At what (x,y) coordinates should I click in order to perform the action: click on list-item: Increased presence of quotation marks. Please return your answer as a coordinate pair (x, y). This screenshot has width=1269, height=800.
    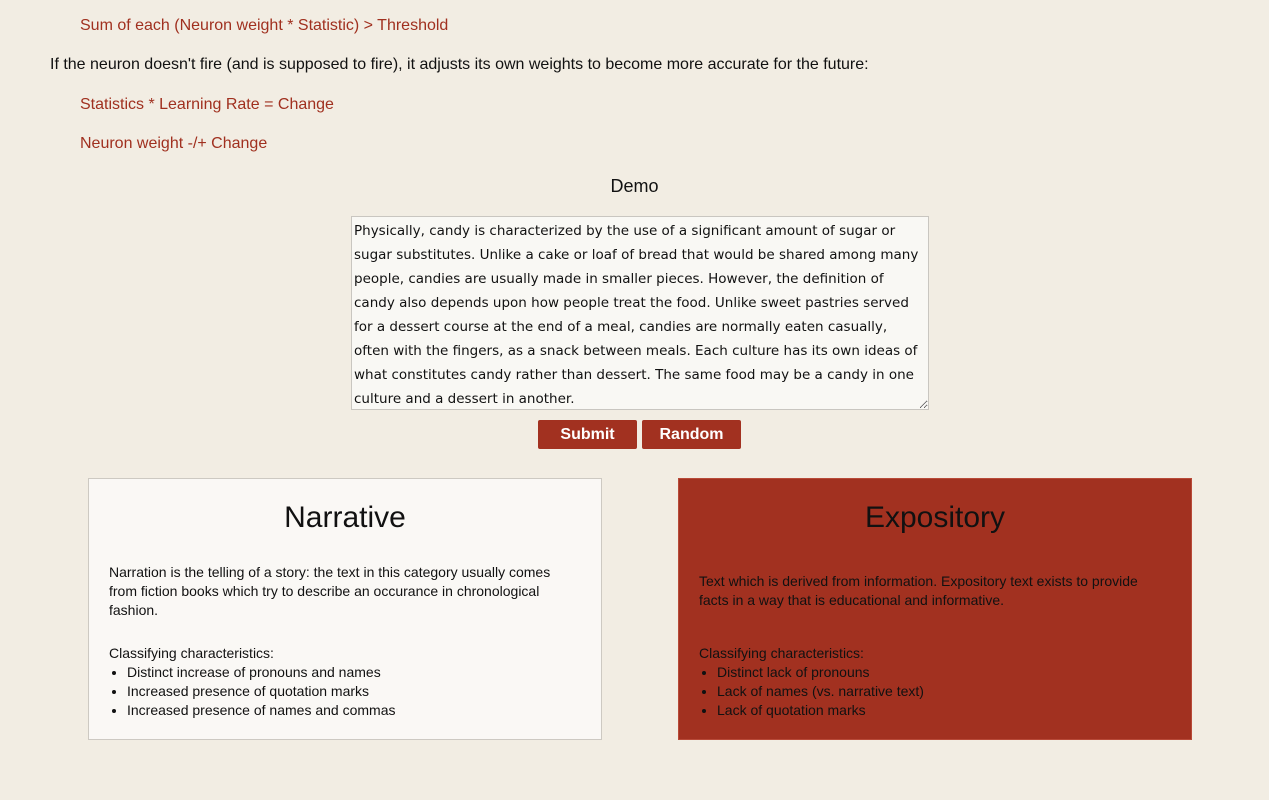
    Looking at the image, I should click on (354, 691).